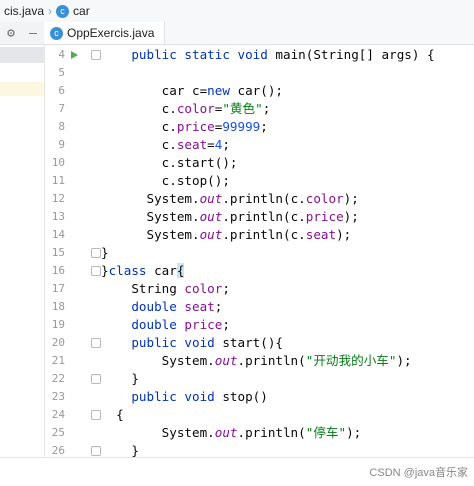 The image size is (474, 486). What do you see at coordinates (58, 360) in the screenshot?
I see `line-number: 21` at bounding box center [58, 360].